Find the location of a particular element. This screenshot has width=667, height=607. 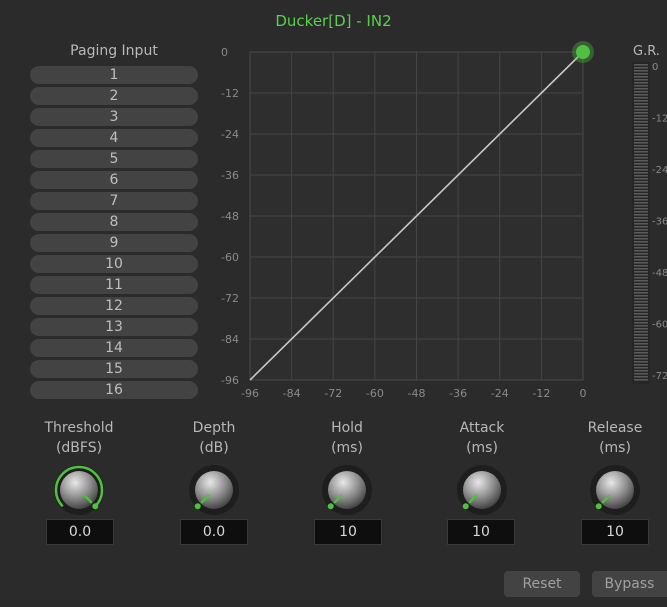

paging-input-16: 16 is located at coordinates (114, 390).